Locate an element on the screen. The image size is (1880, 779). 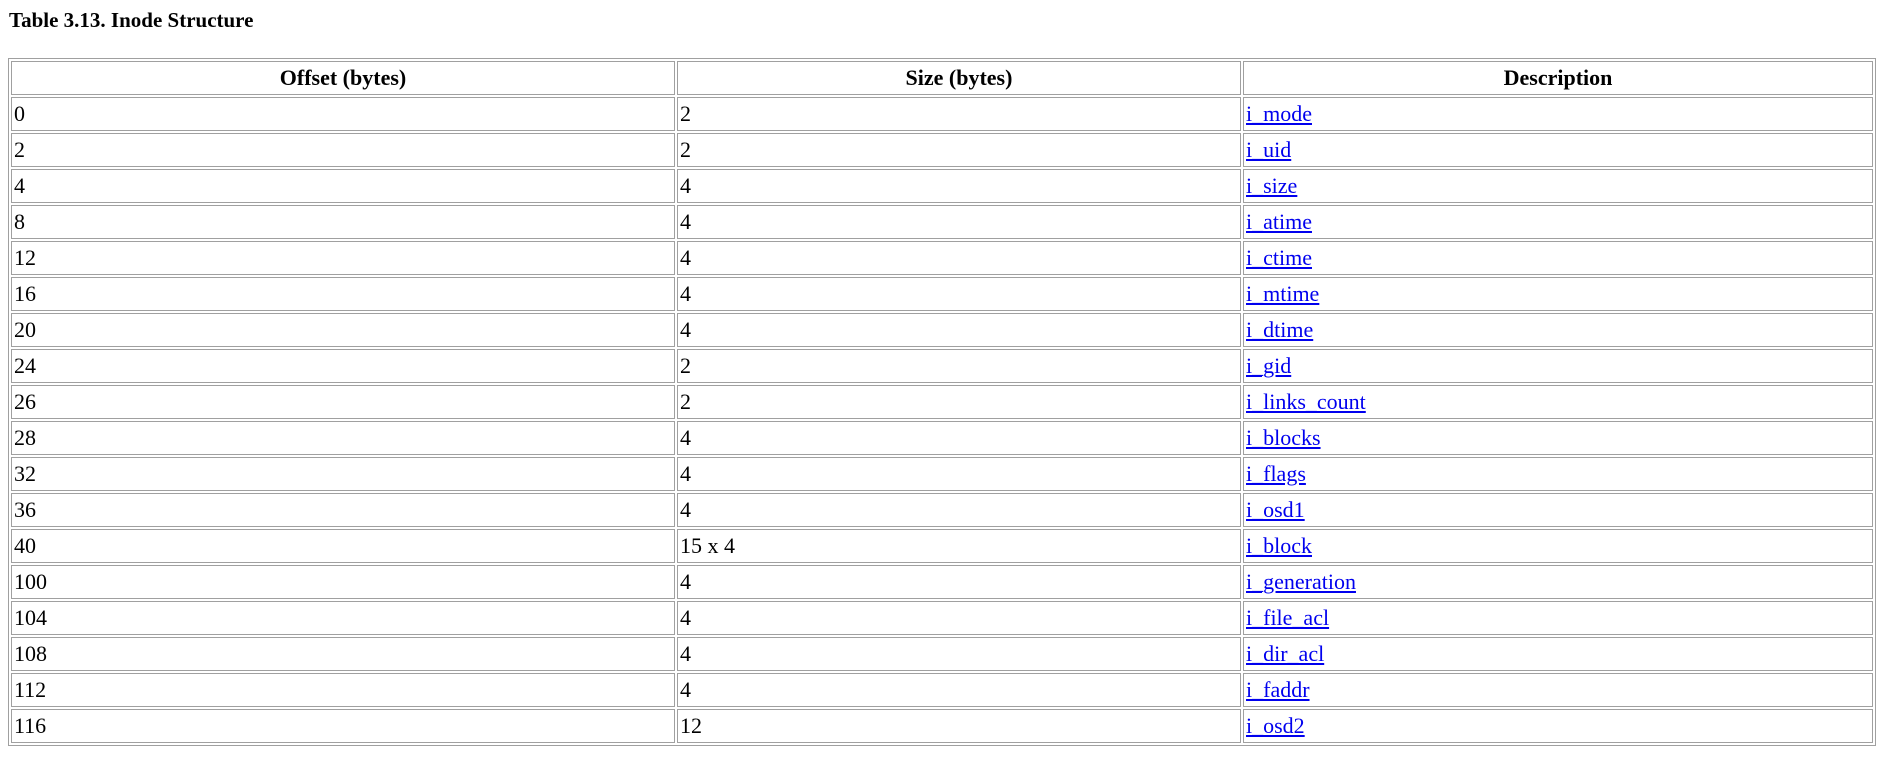
field-link: i_block is located at coordinates (1279, 545).